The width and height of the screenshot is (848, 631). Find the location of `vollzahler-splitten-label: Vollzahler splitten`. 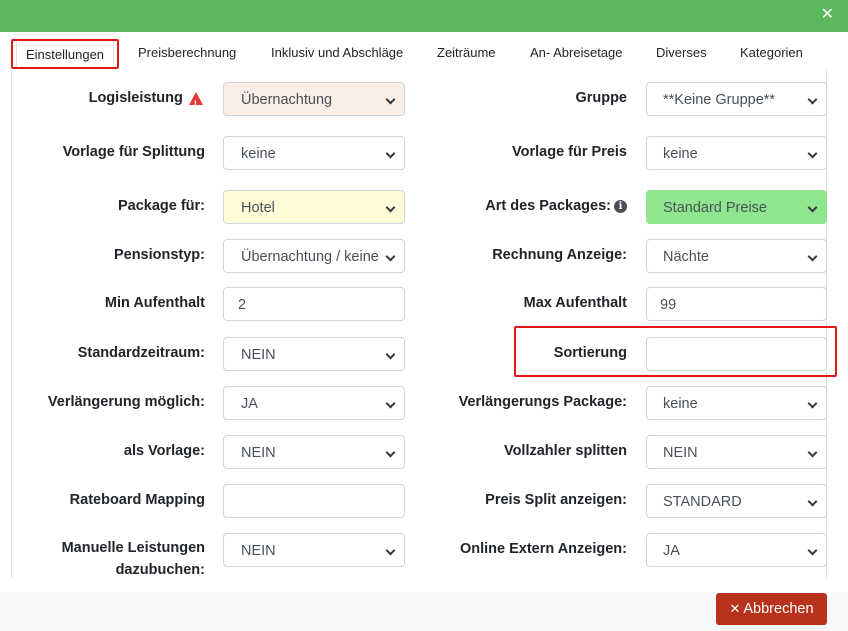

vollzahler-splitten-label: Vollzahler splitten is located at coordinates (565, 451).